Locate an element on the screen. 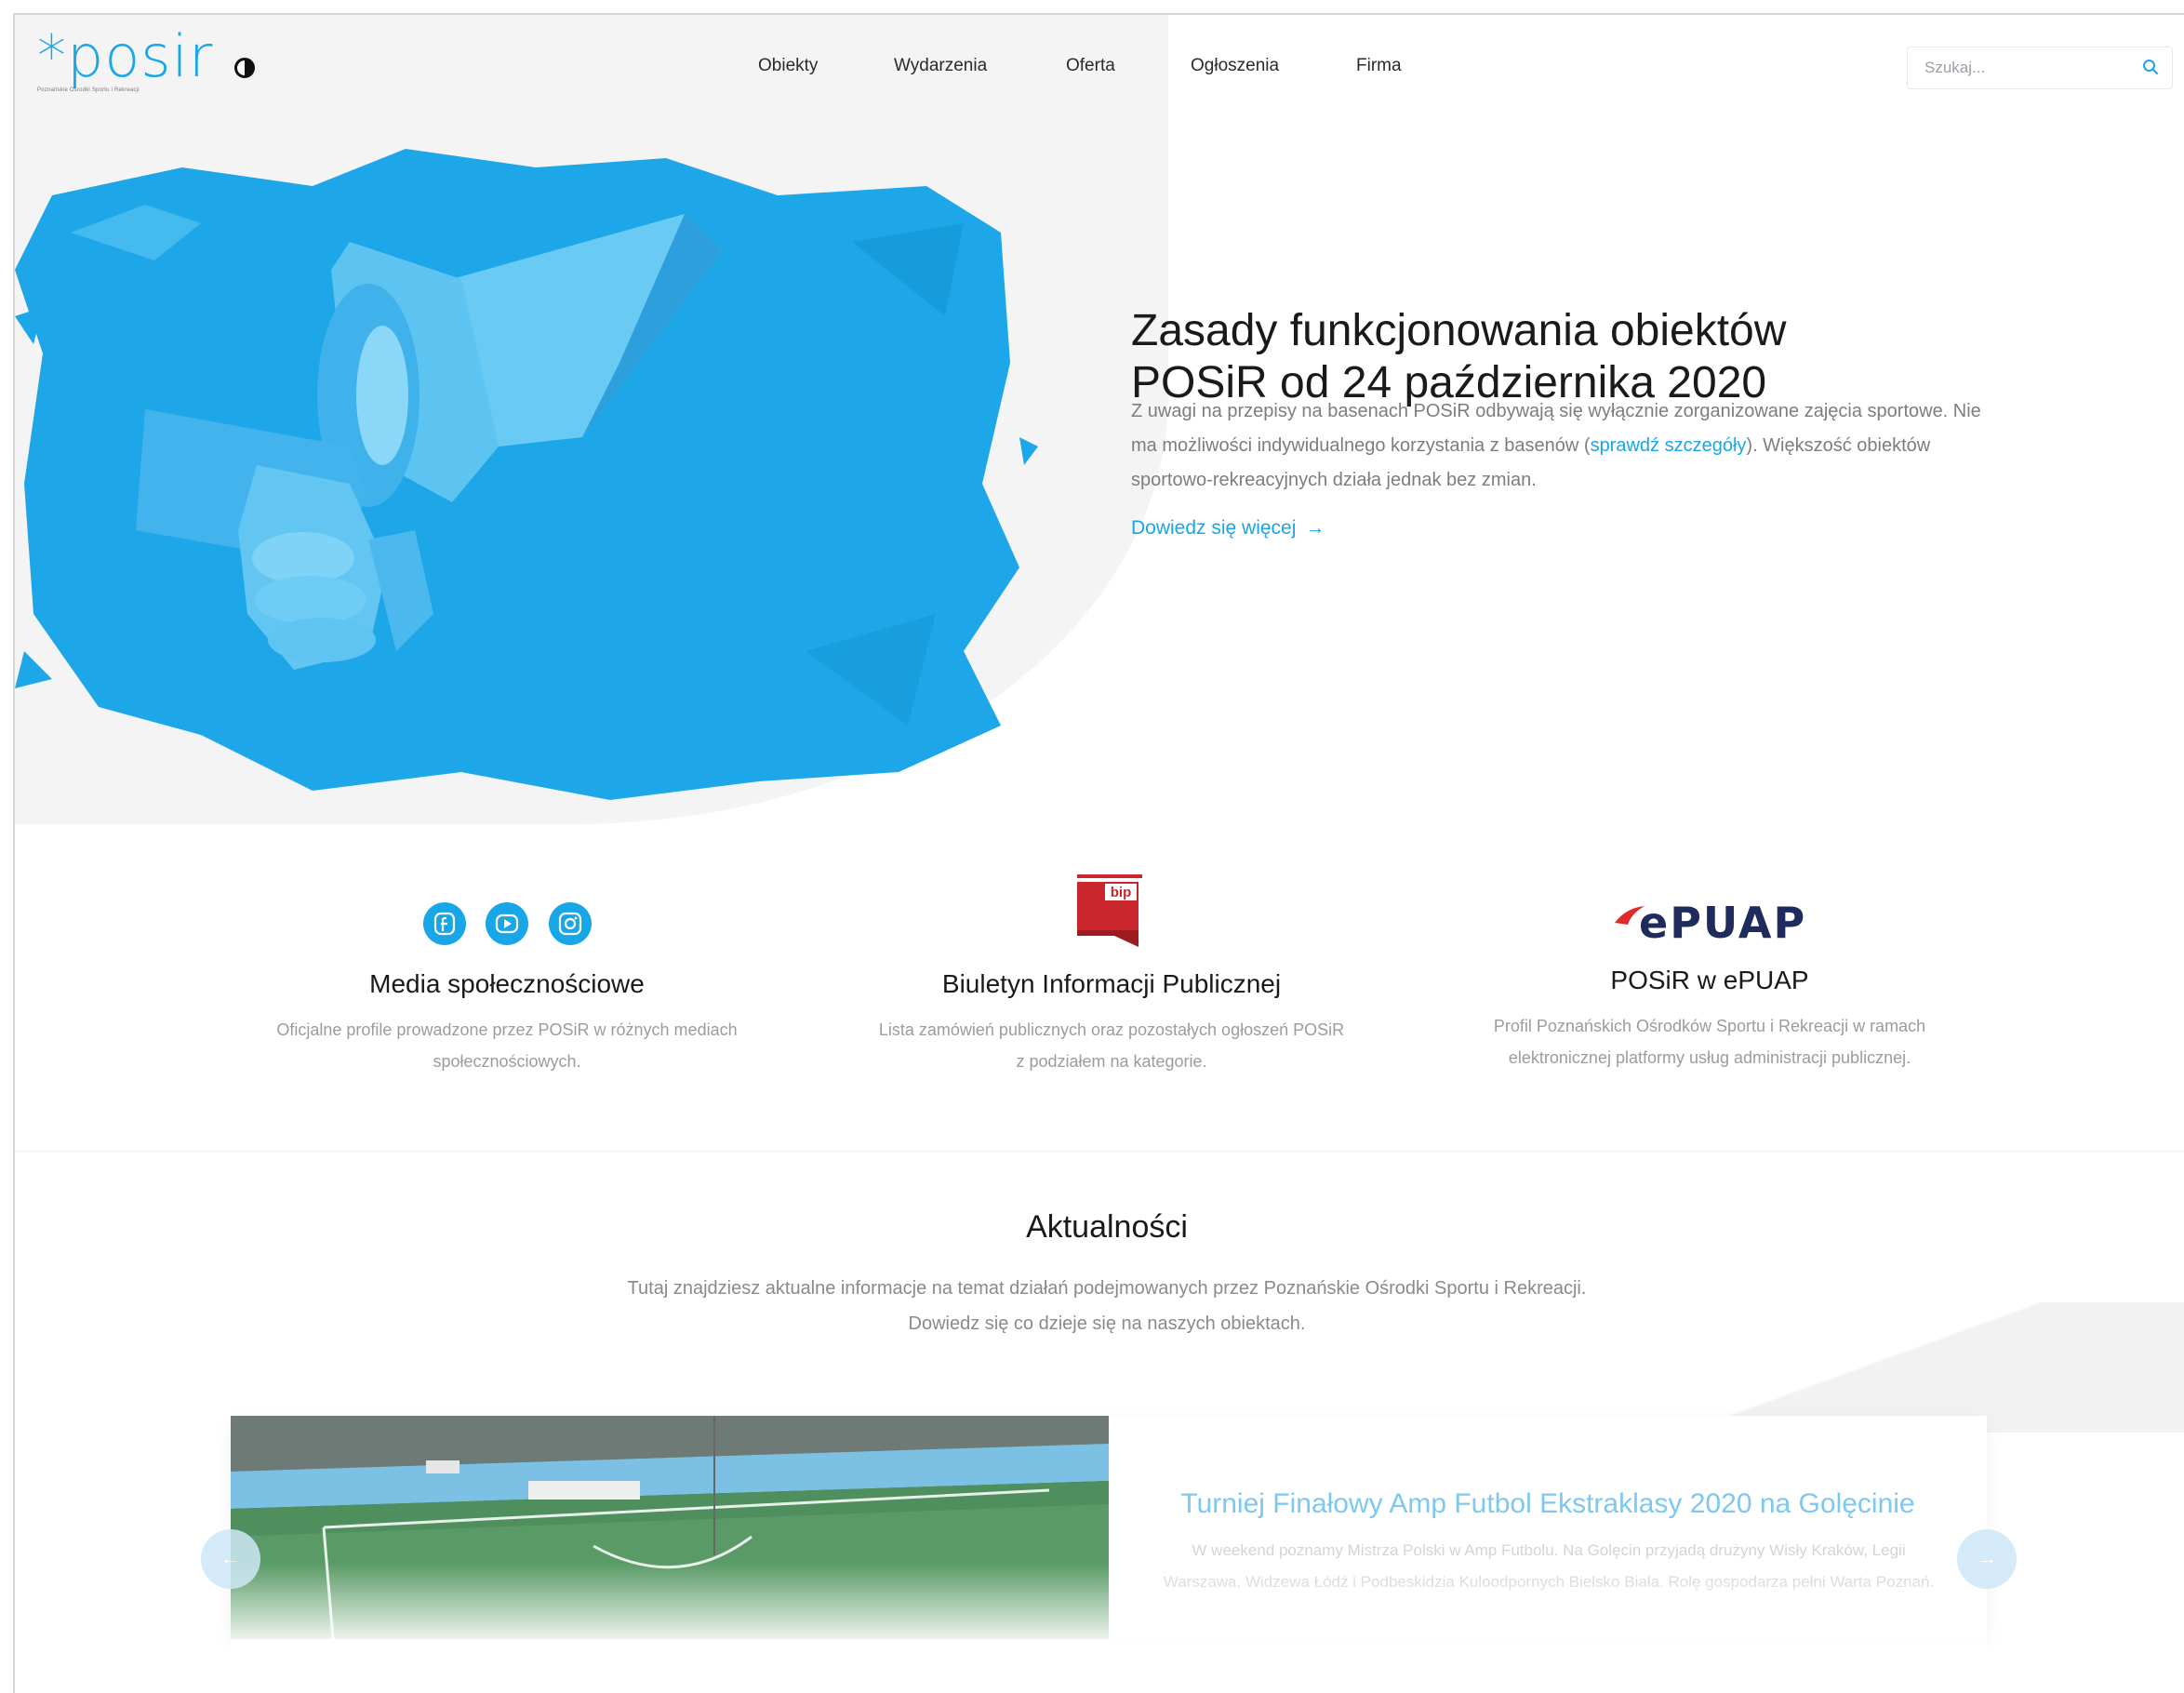  search-input is located at coordinates (2027, 68).